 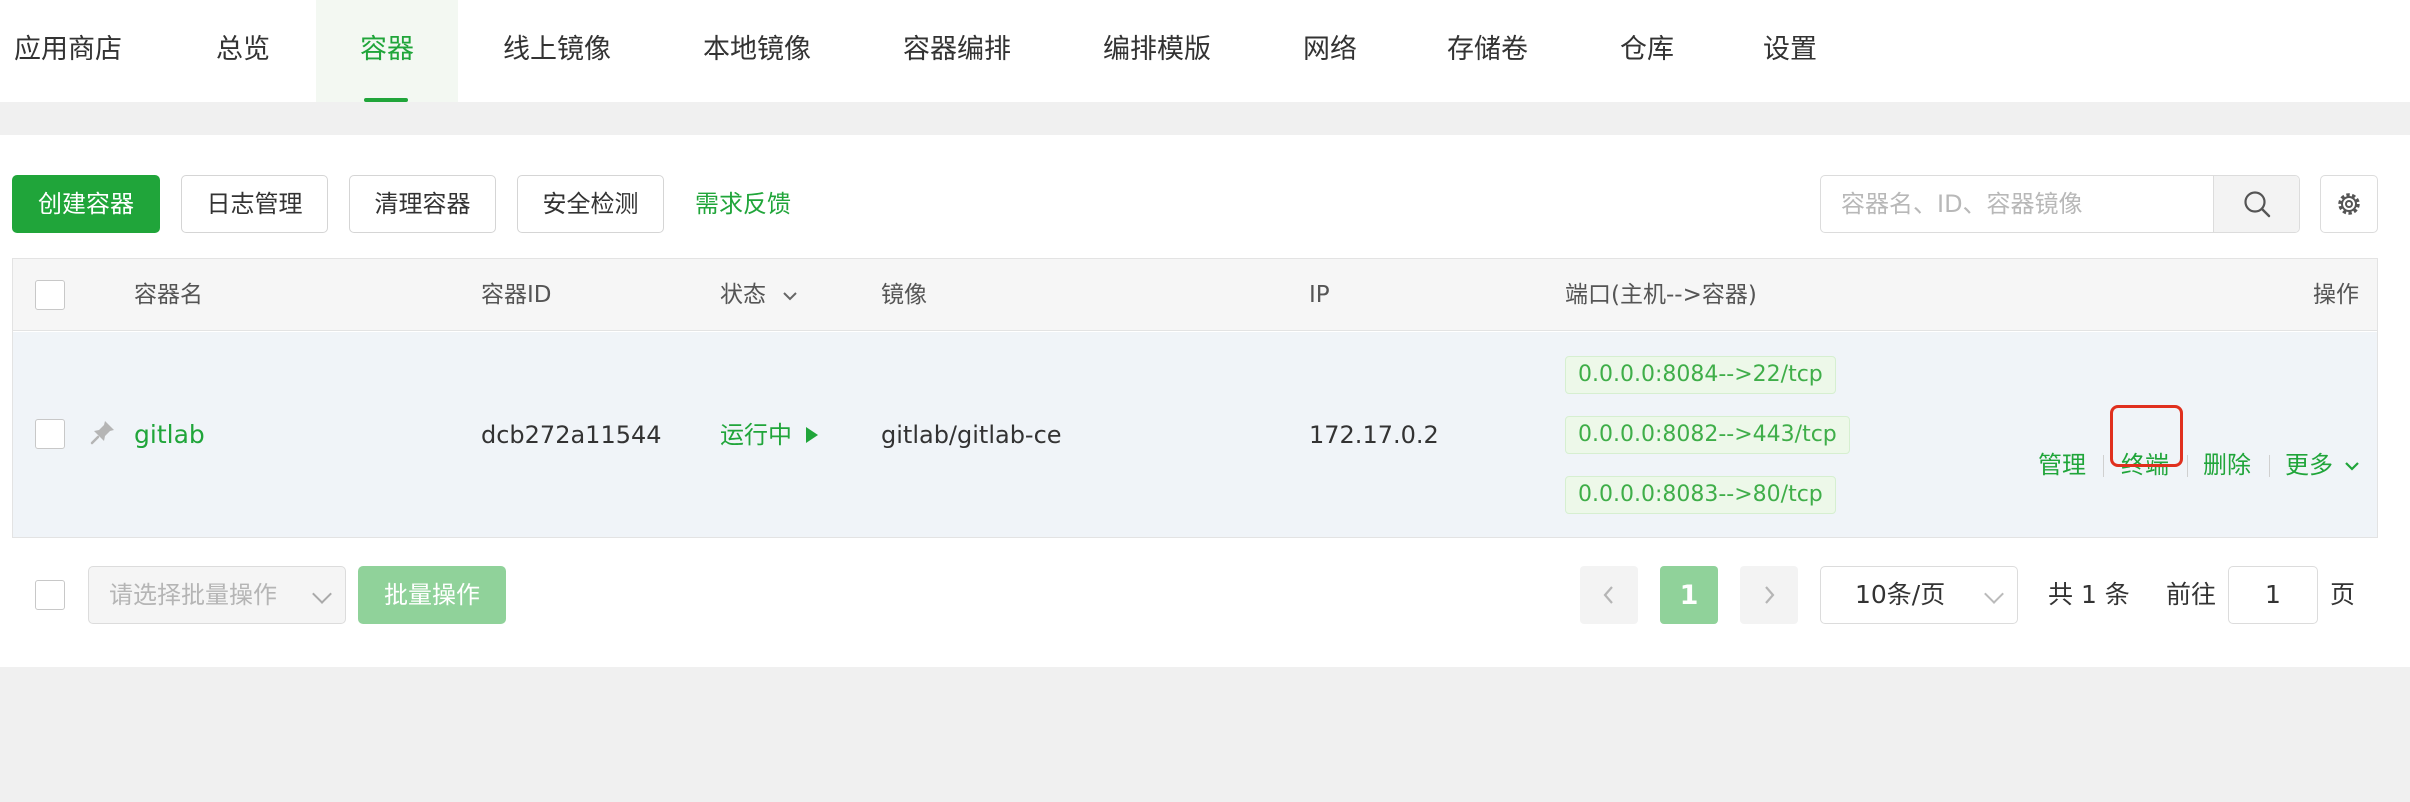 I want to click on col-actions: 操作, so click(x=2336, y=295).